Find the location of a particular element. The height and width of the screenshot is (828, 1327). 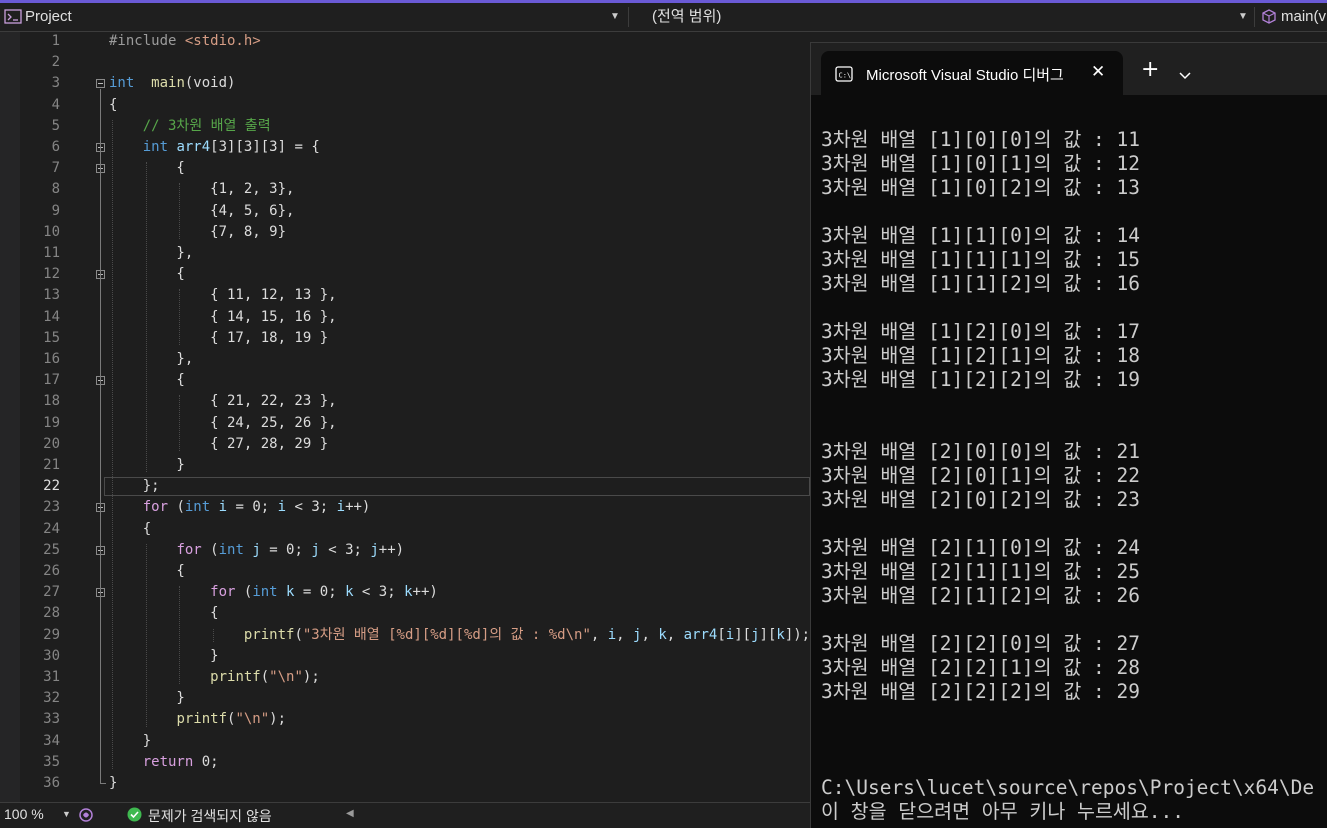

console-line: 3차원 배열 [1][2][1]의 값 : 18 is located at coordinates (980, 355).